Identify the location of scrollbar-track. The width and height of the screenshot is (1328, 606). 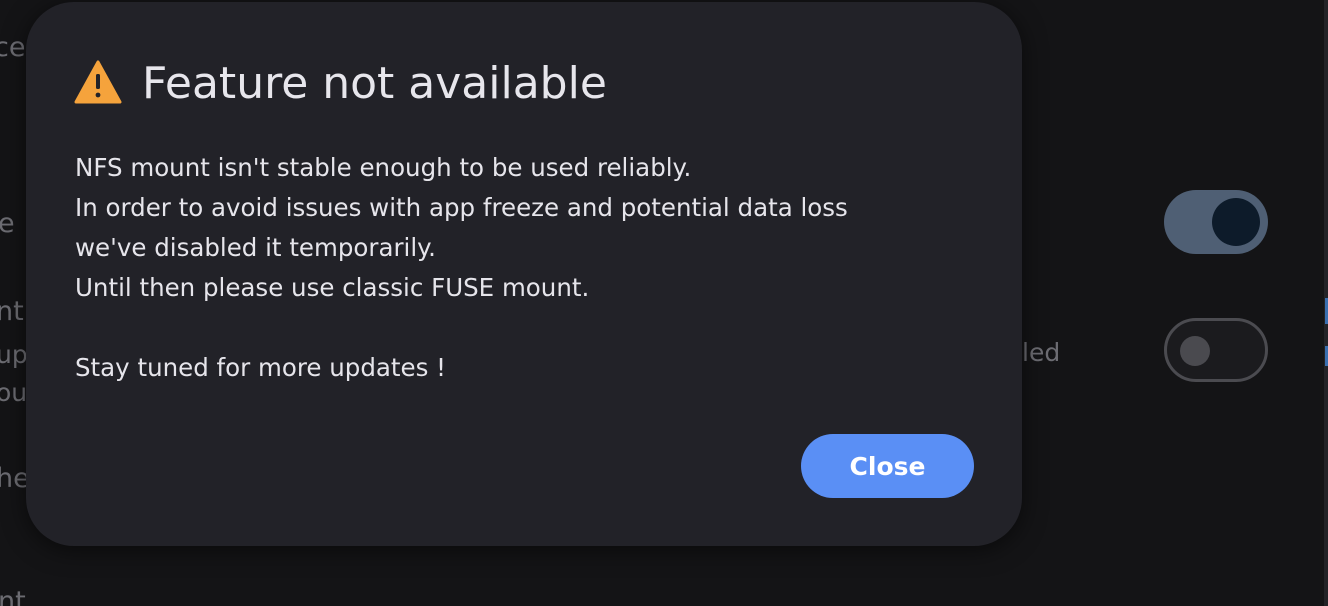
(1326, 303).